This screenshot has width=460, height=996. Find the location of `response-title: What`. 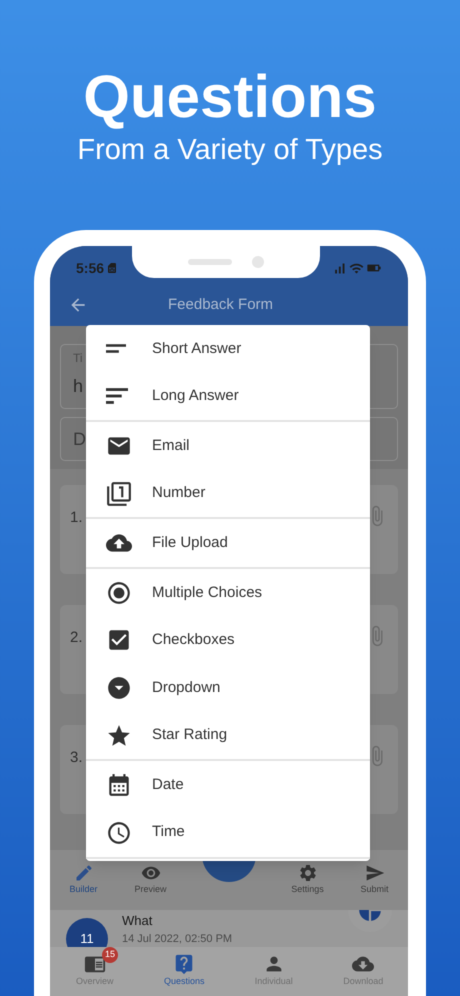

response-title: What is located at coordinates (138, 921).